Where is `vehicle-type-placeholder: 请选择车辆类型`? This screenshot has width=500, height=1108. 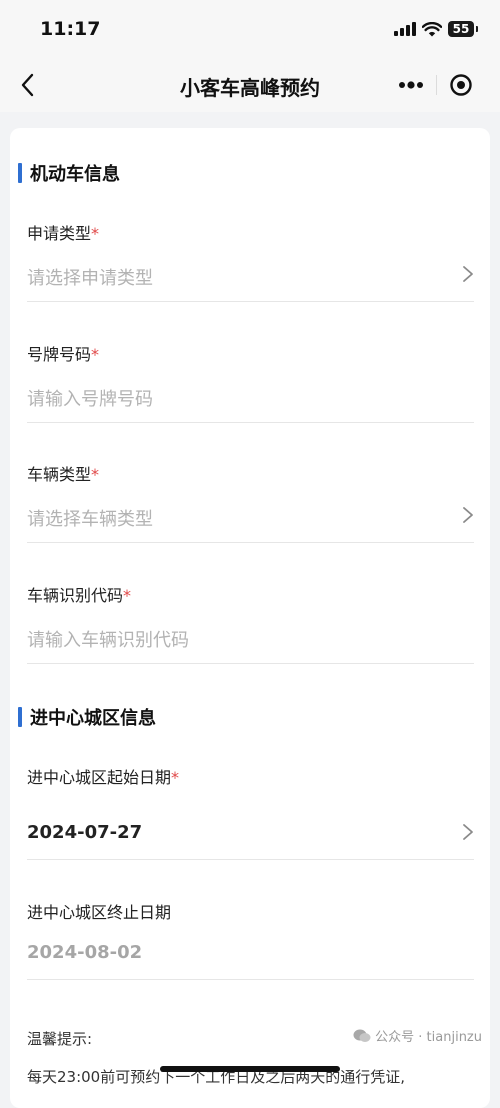
vehicle-type-placeholder: 请选择车辆类型 is located at coordinates (90, 519).